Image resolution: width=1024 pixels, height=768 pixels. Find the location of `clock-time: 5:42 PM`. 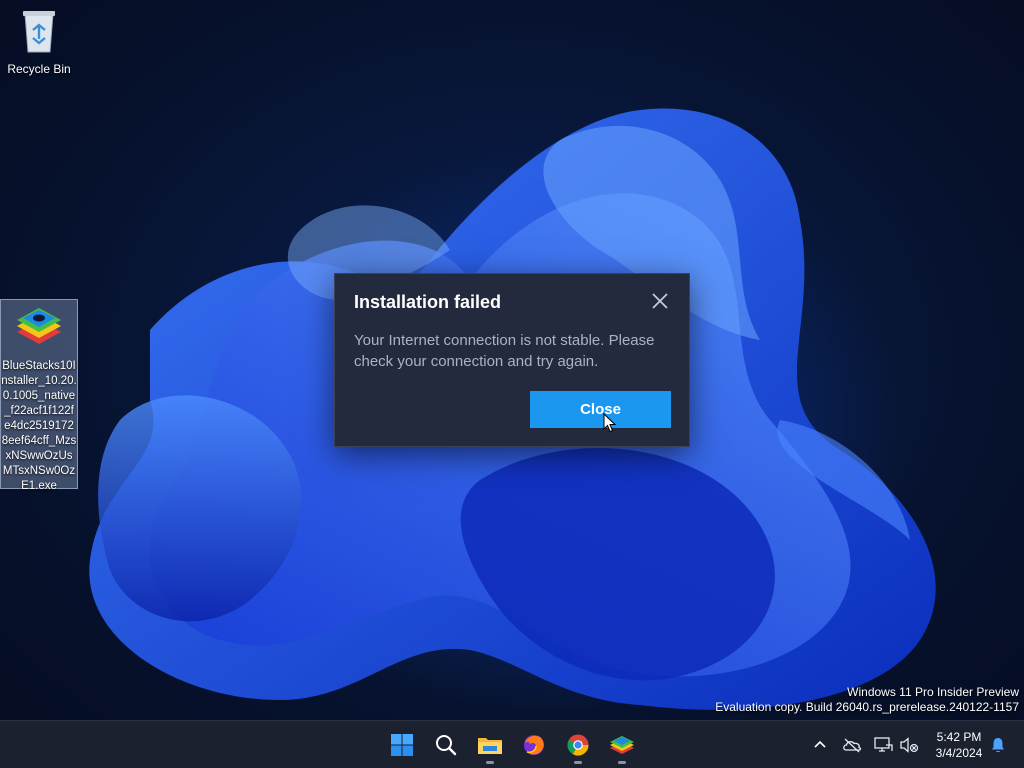

clock-time: 5:42 PM is located at coordinates (959, 737).